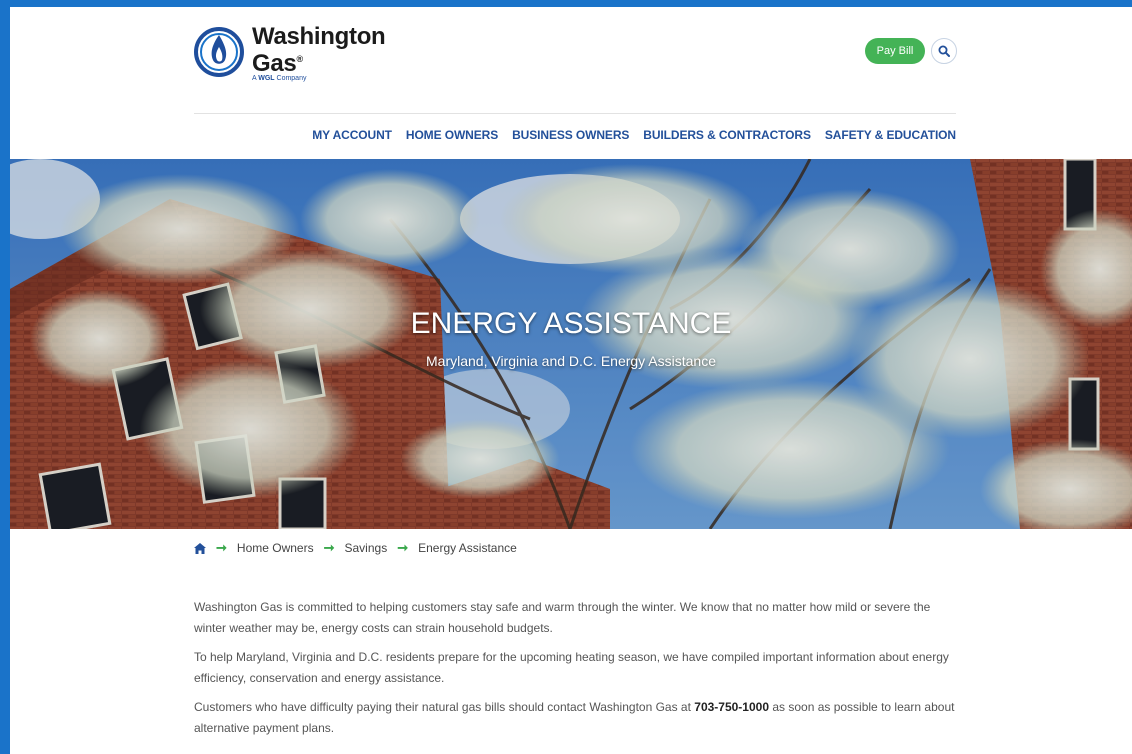 The image size is (1132, 754). What do you see at coordinates (319, 36) in the screenshot?
I see `logo-name-line1: Washington` at bounding box center [319, 36].